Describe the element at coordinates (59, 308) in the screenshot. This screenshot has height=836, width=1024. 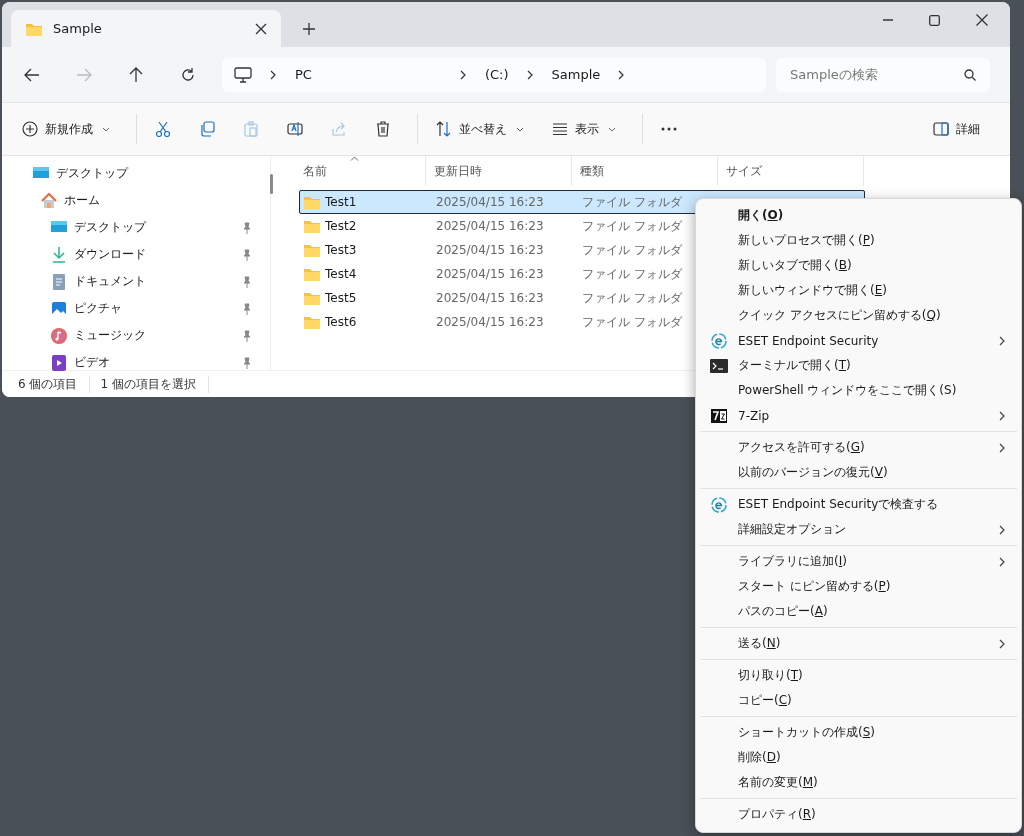
I see `picture-icon` at that location.